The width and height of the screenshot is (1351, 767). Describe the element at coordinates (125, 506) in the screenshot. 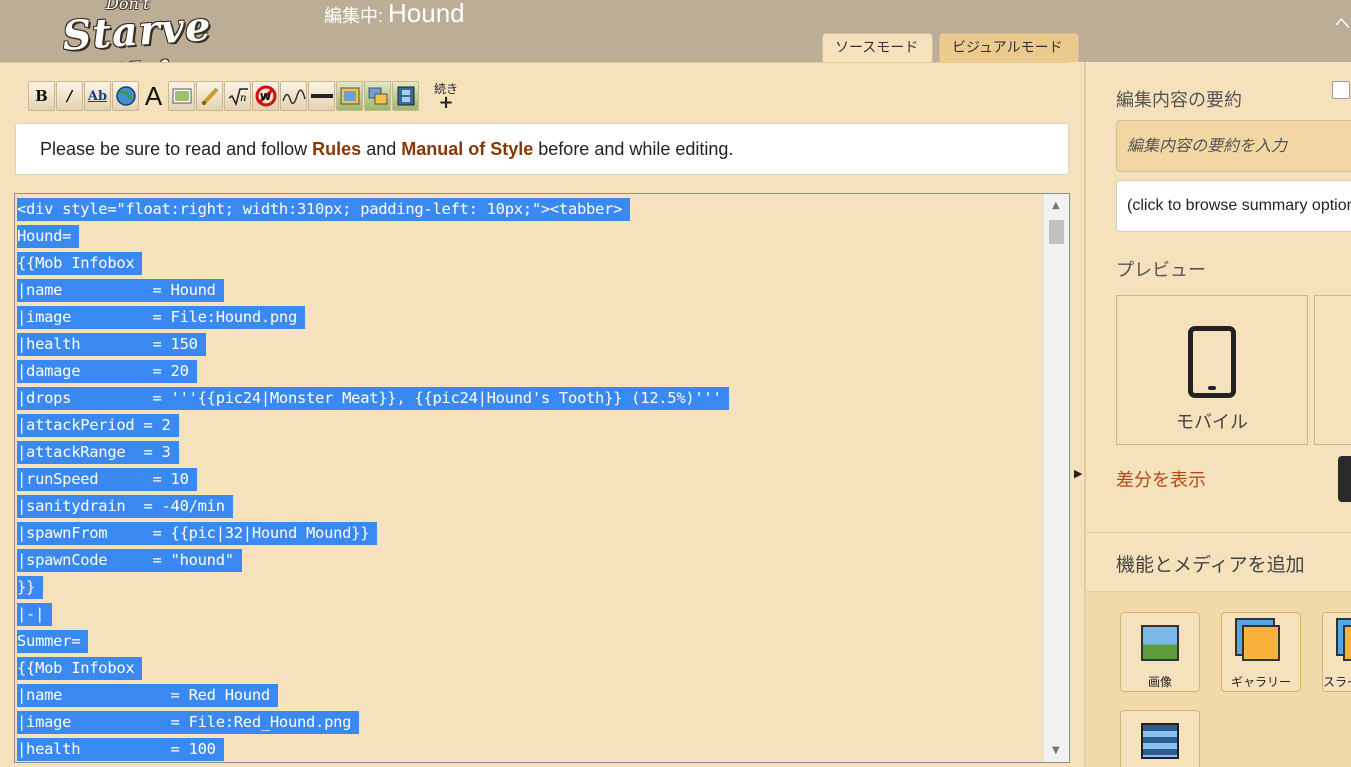

I see `code-line-text: |sanitydrain = -40/min` at that location.